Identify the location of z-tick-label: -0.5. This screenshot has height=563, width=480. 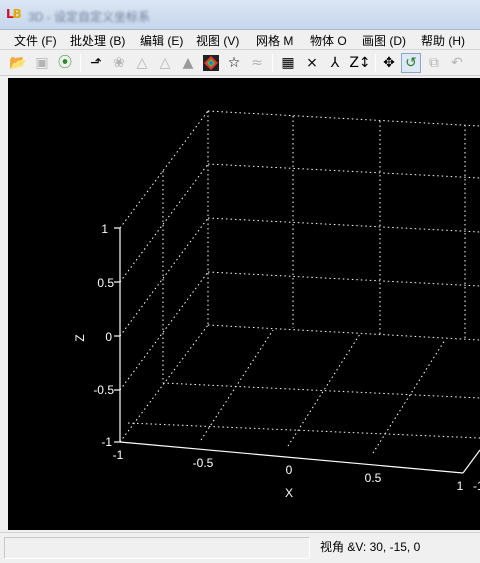
(103, 390).